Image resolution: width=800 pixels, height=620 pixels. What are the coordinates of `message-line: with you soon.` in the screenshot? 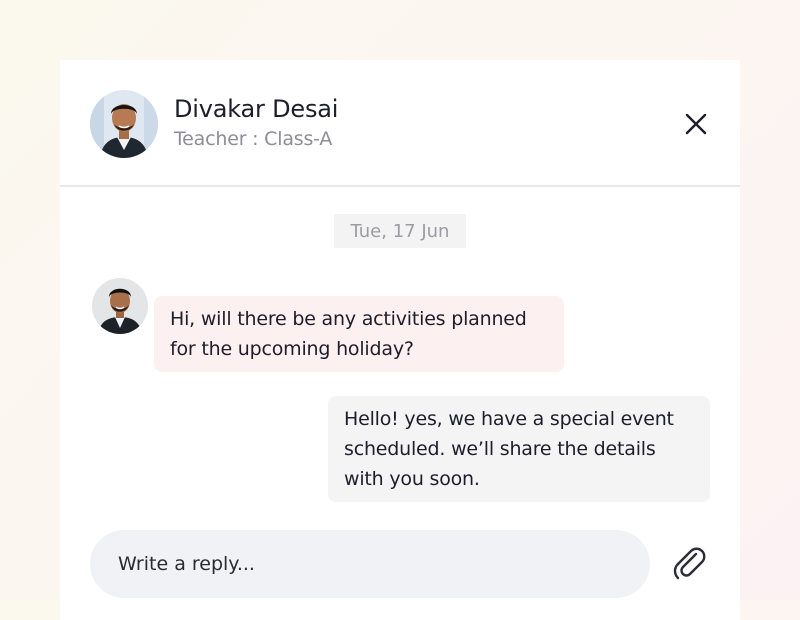 It's located at (412, 479).